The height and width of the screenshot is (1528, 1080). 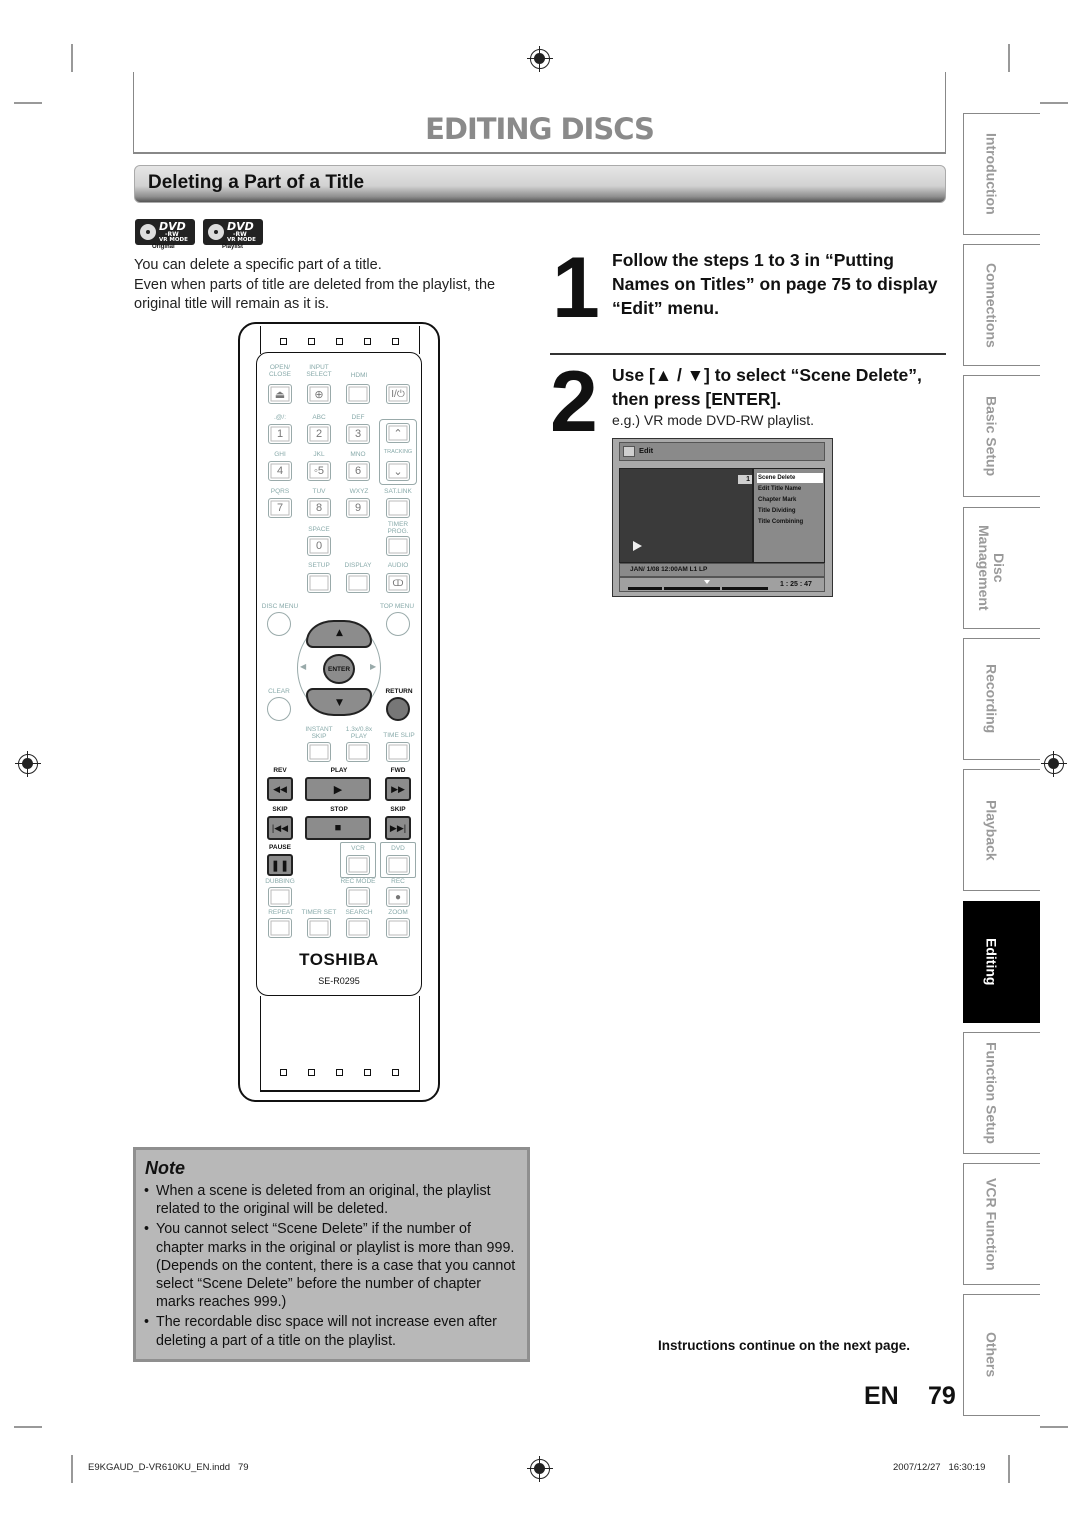 What do you see at coordinates (790, 511) in the screenshot?
I see `osd-menu-item-title-dividing: Title Dividing` at bounding box center [790, 511].